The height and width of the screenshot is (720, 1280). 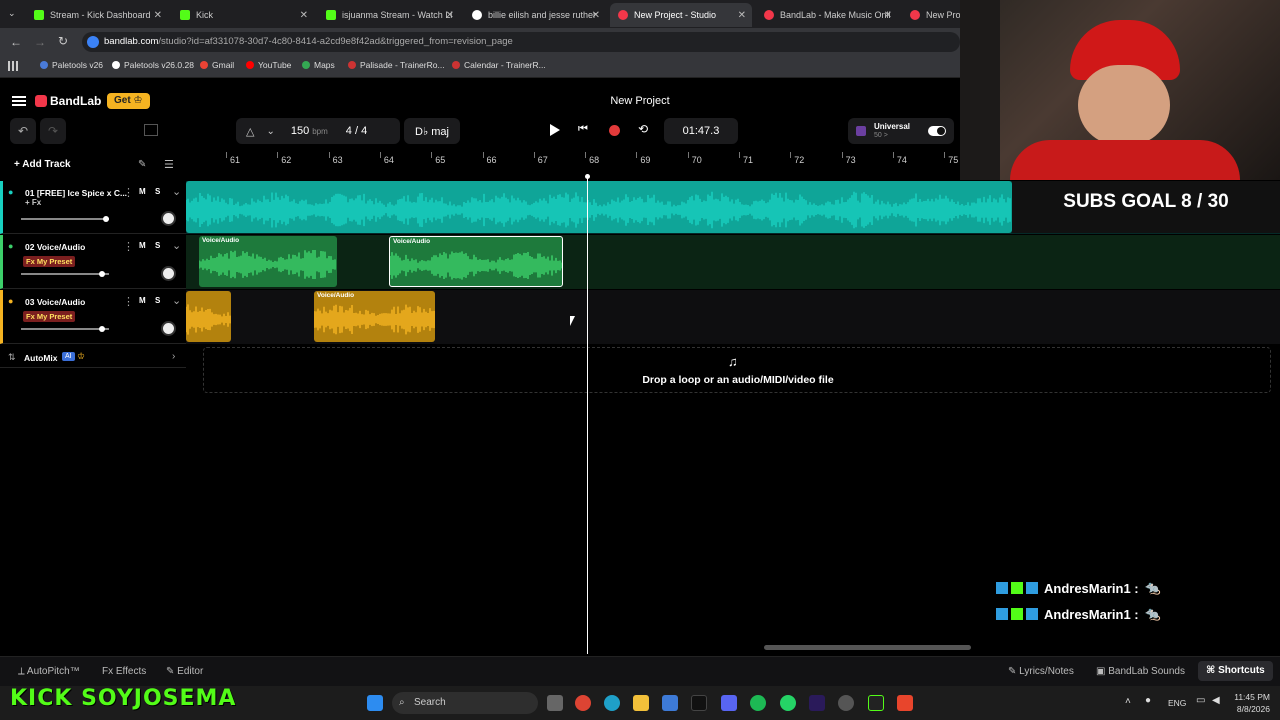 I want to click on bandlab-logo: BandLab, so click(x=68, y=101).